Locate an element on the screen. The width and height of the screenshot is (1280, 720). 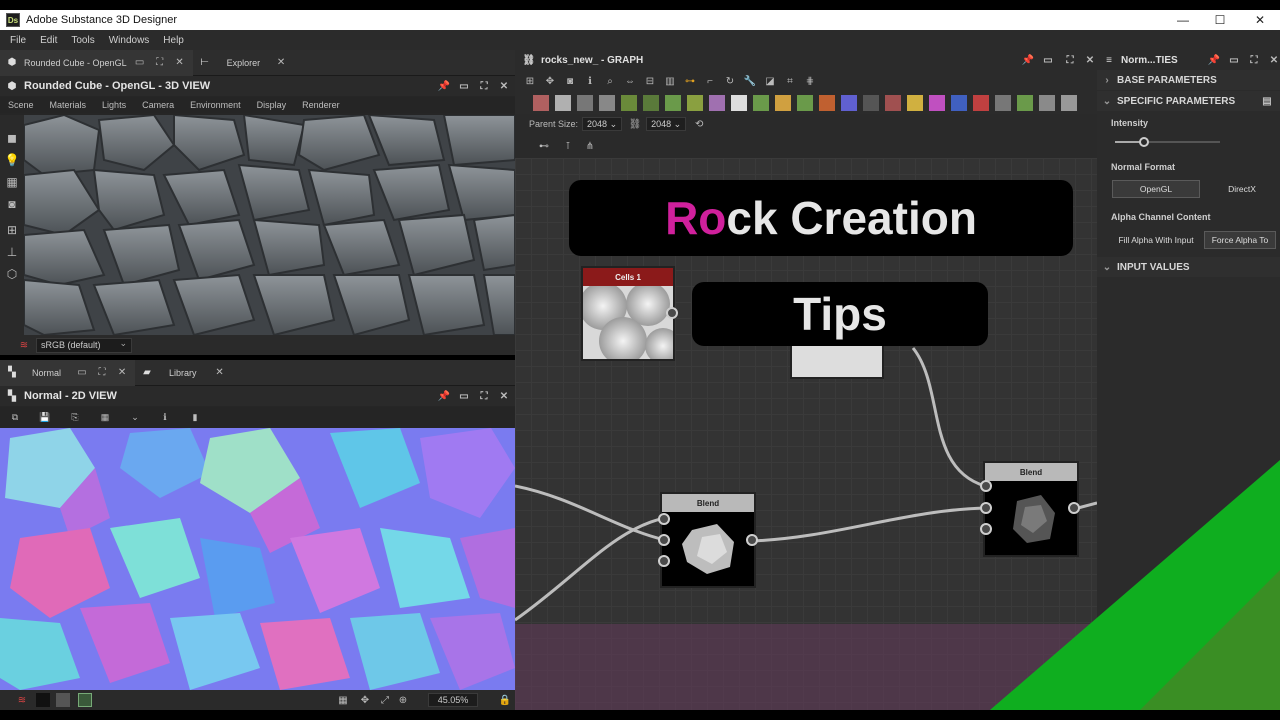
wireframe-cube-icon: ⬡ is located at coordinates (12, 274).